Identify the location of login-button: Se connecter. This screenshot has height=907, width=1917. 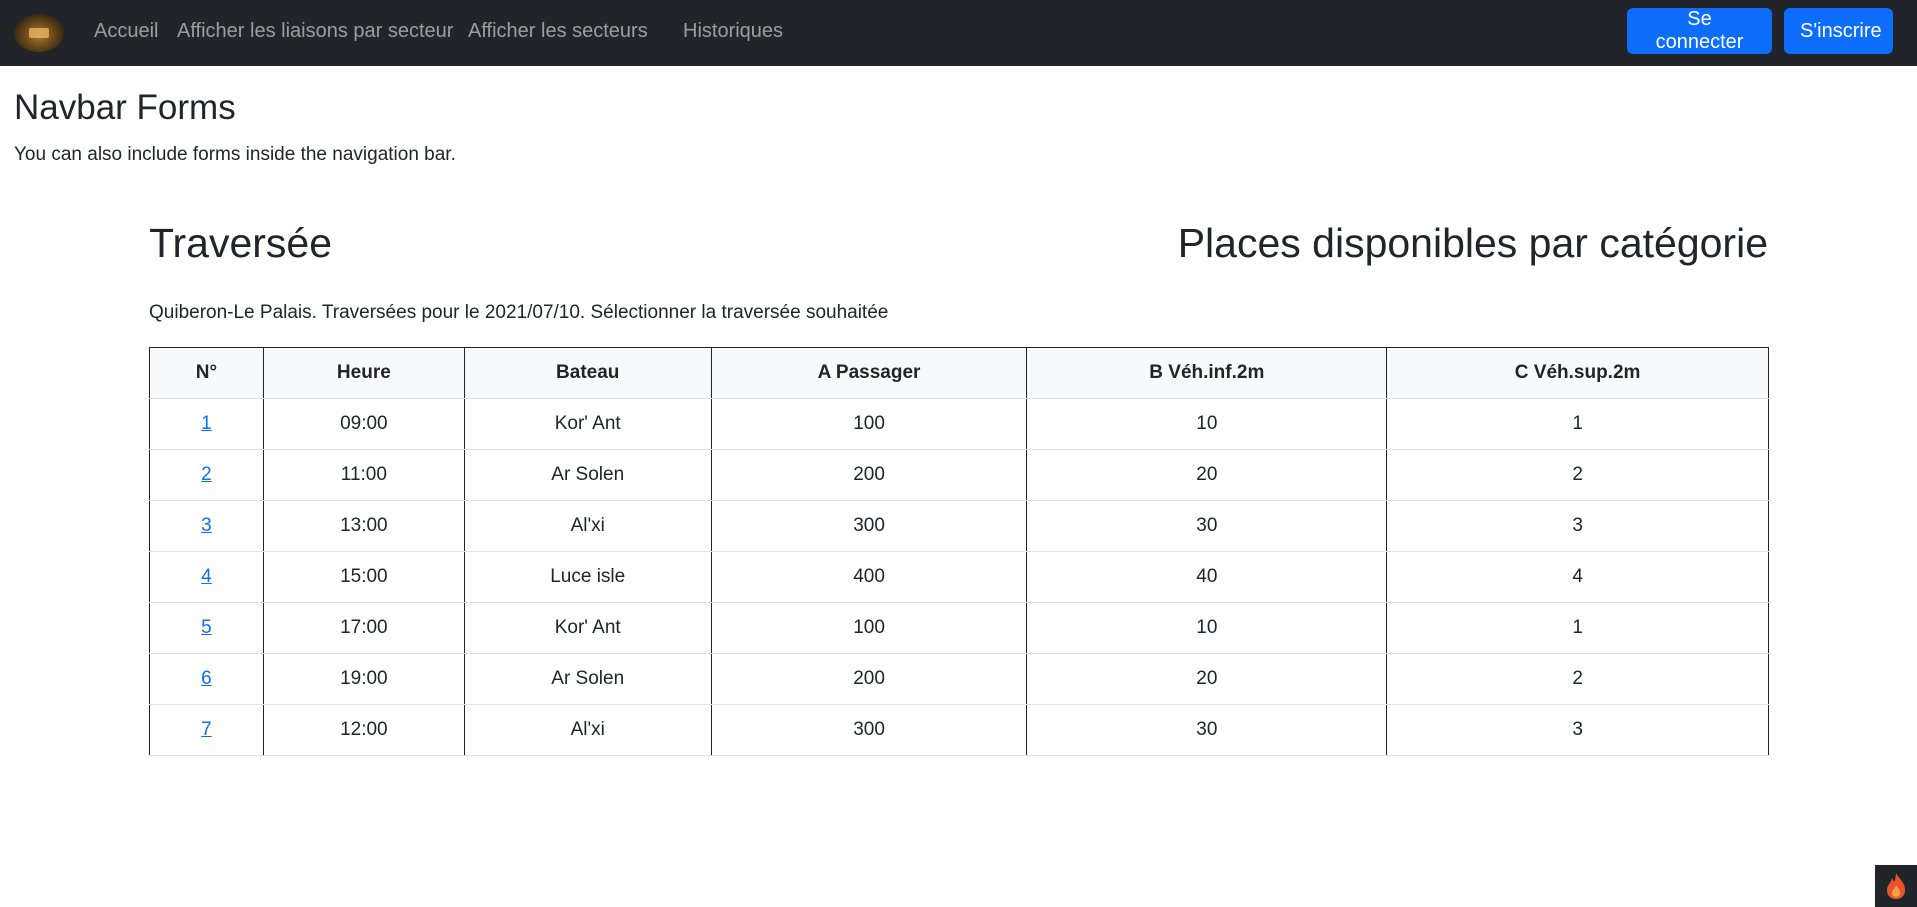
(1699, 31).